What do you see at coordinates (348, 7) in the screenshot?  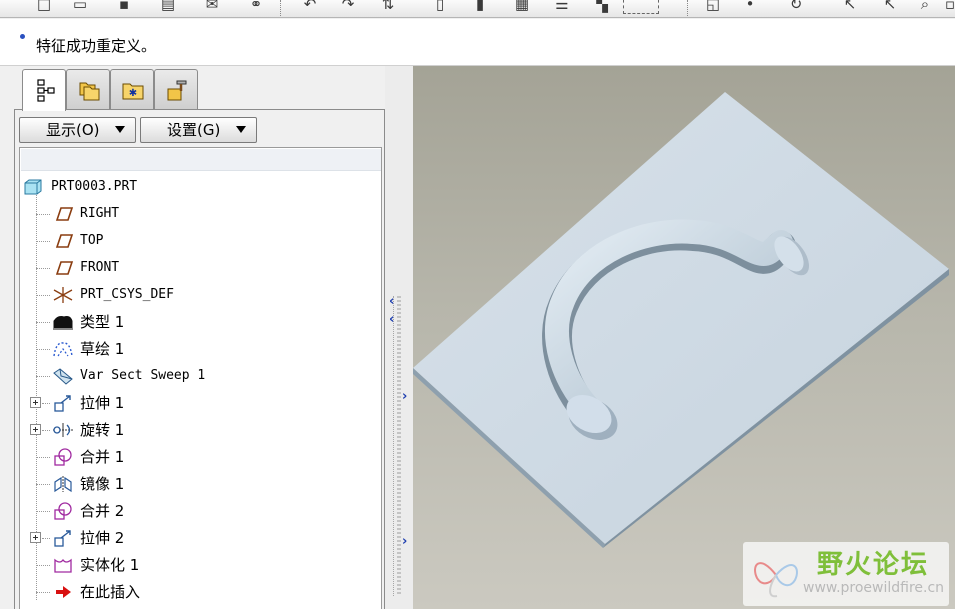 I see `redo-icon: ↷` at bounding box center [348, 7].